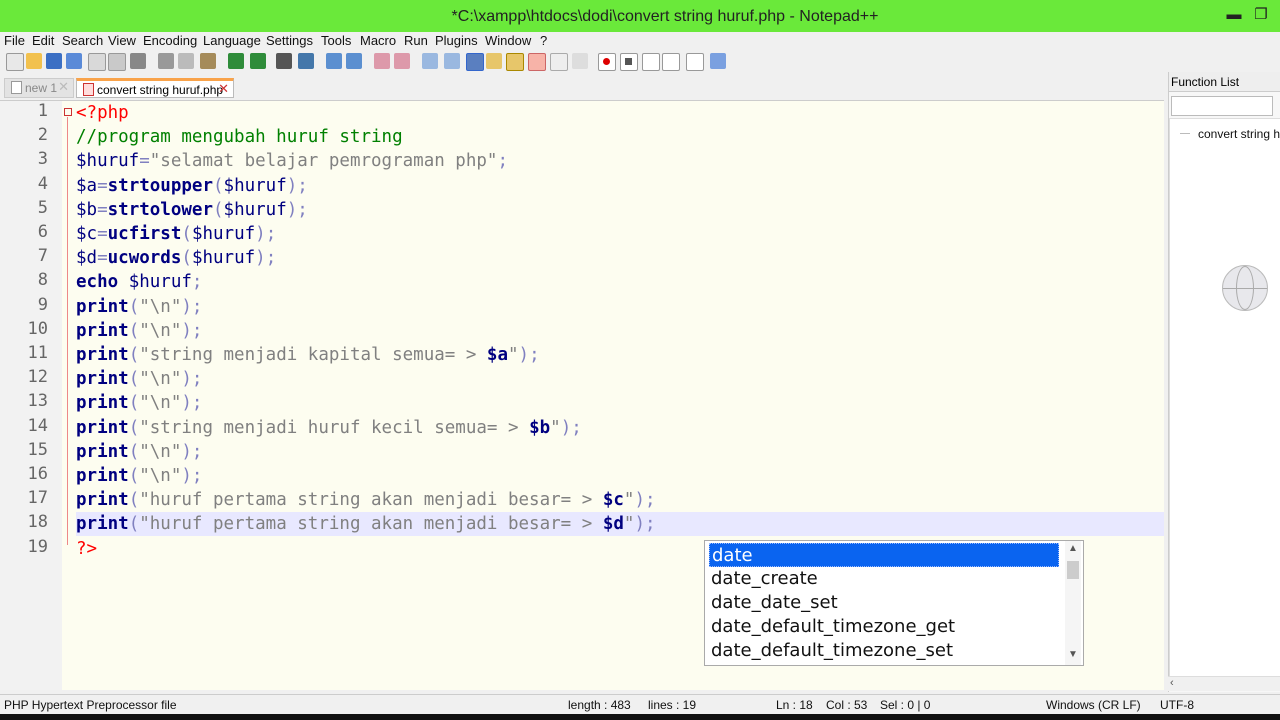 The image size is (1280, 720). I want to click on cut-icon, so click(166, 61).